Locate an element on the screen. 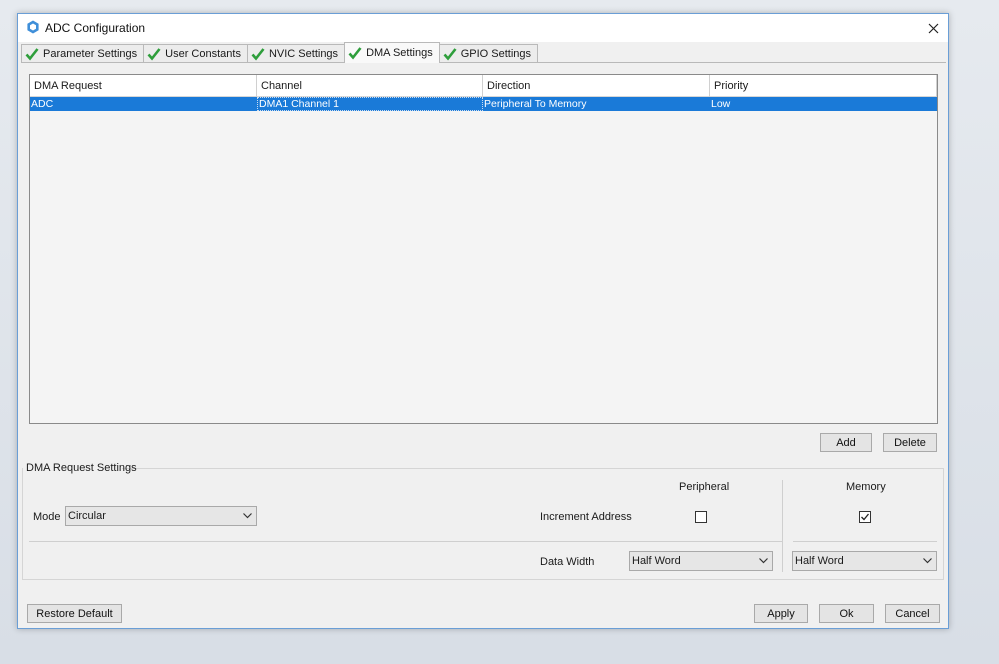 Image resolution: width=999 pixels, height=664 pixels. cancel-button: Cancel is located at coordinates (912, 613).